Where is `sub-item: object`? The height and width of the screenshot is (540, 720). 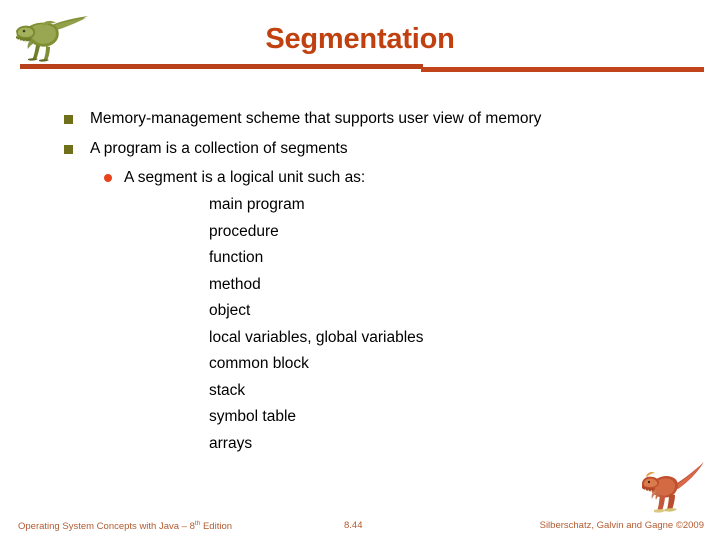 sub-item: object is located at coordinates (230, 310).